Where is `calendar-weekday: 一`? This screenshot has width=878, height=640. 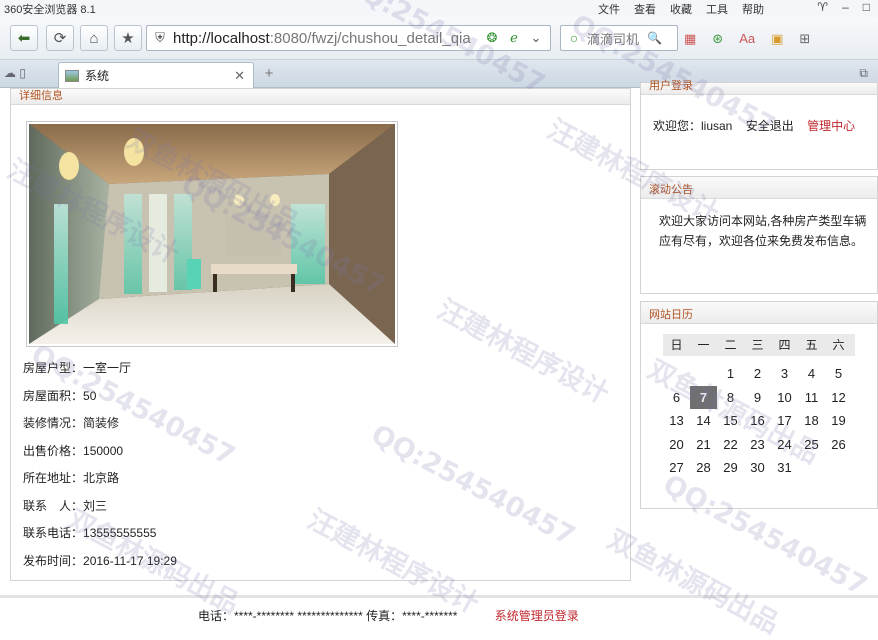 calendar-weekday: 一 is located at coordinates (703, 345).